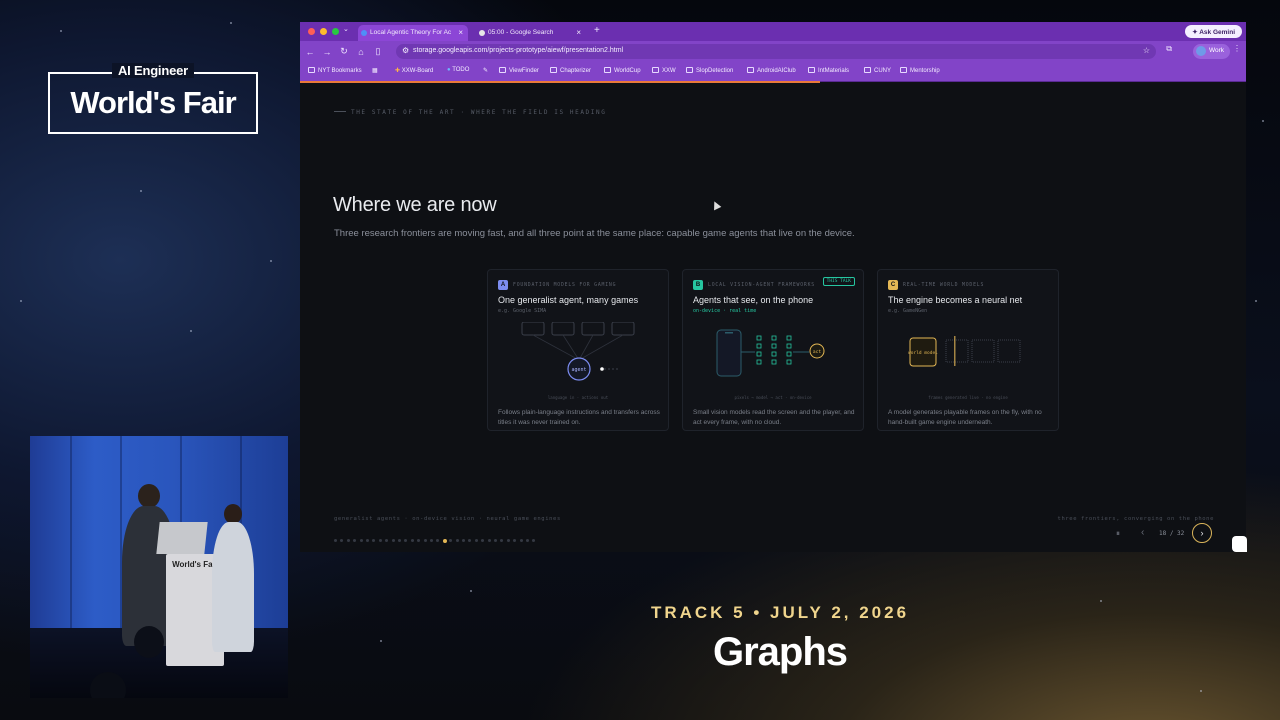 Image resolution: width=1280 pixels, height=720 pixels. Describe the element at coordinates (774, 350) in the screenshot. I see `neural-layers` at that location.